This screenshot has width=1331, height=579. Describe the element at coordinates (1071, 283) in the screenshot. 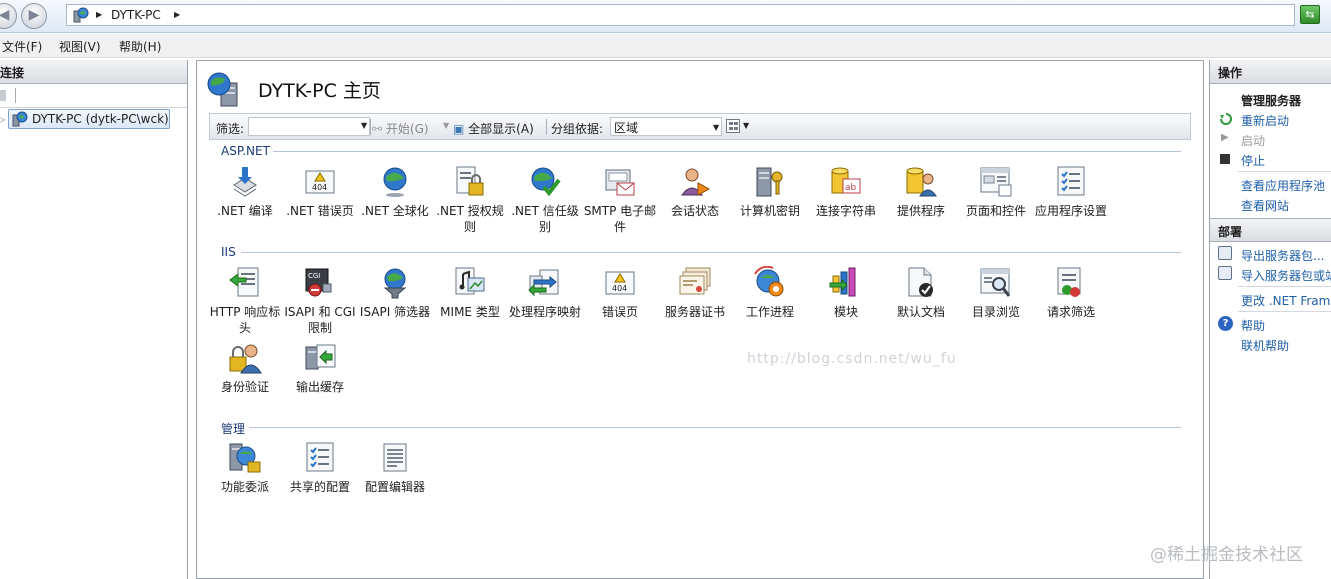

I see `request-filter-icon` at that location.